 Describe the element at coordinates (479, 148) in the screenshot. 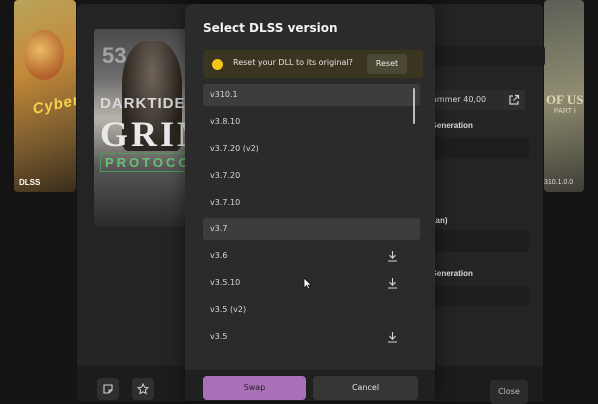

I see `frame-generation-field: d` at that location.